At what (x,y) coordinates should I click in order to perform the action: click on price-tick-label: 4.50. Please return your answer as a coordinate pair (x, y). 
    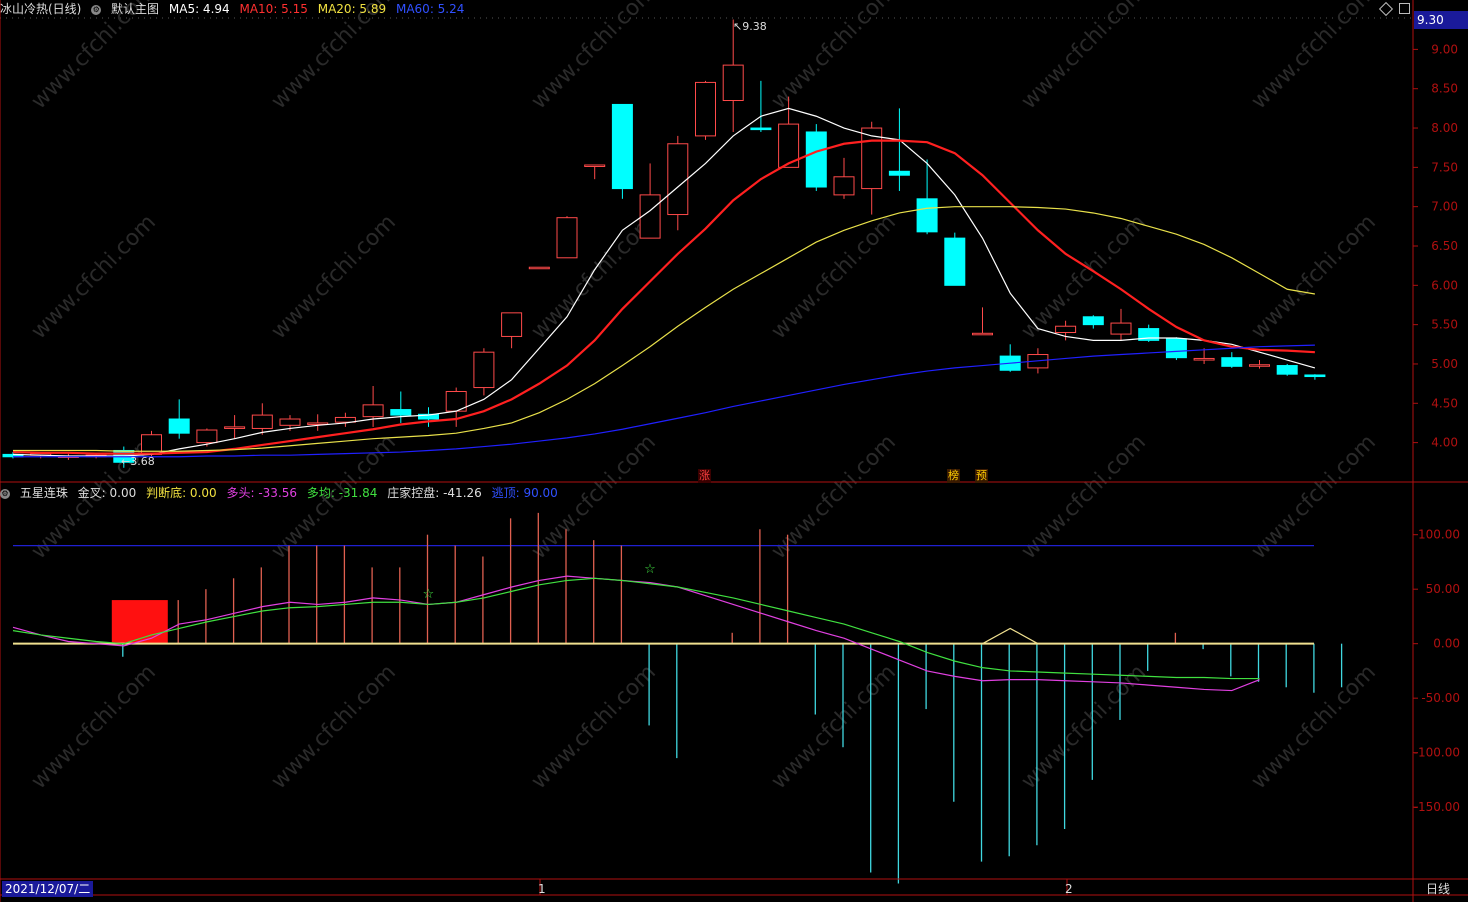
    Looking at the image, I should click on (1444, 403).